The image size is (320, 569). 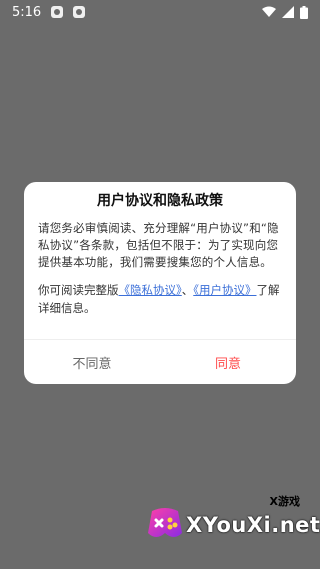 I want to click on watermark-brand-small: X游戏, so click(x=284, y=501).